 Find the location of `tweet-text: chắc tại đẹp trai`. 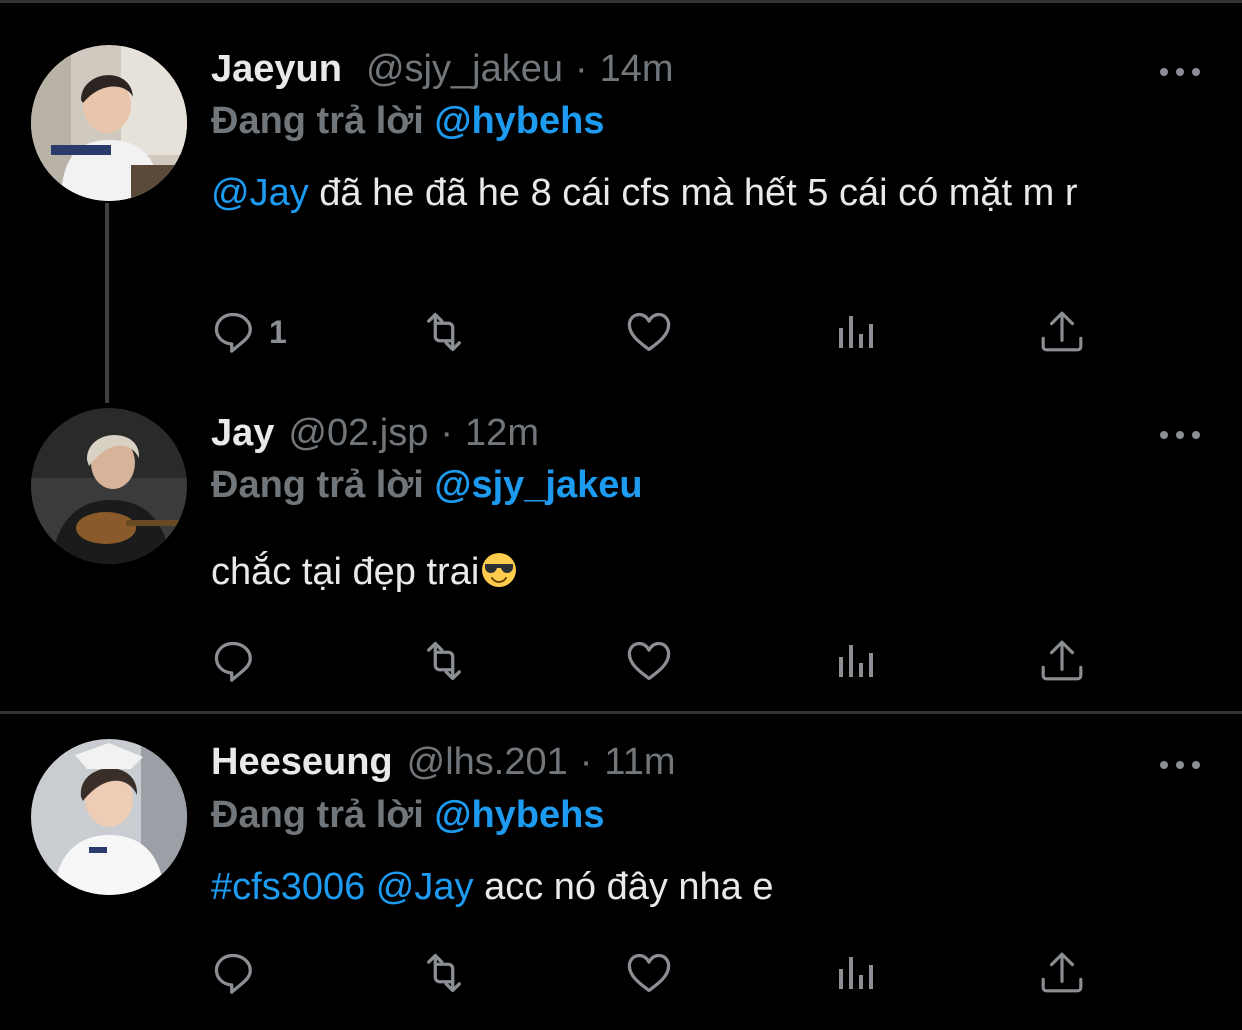

tweet-text: chắc tại đẹp trai is located at coordinates (706, 572).